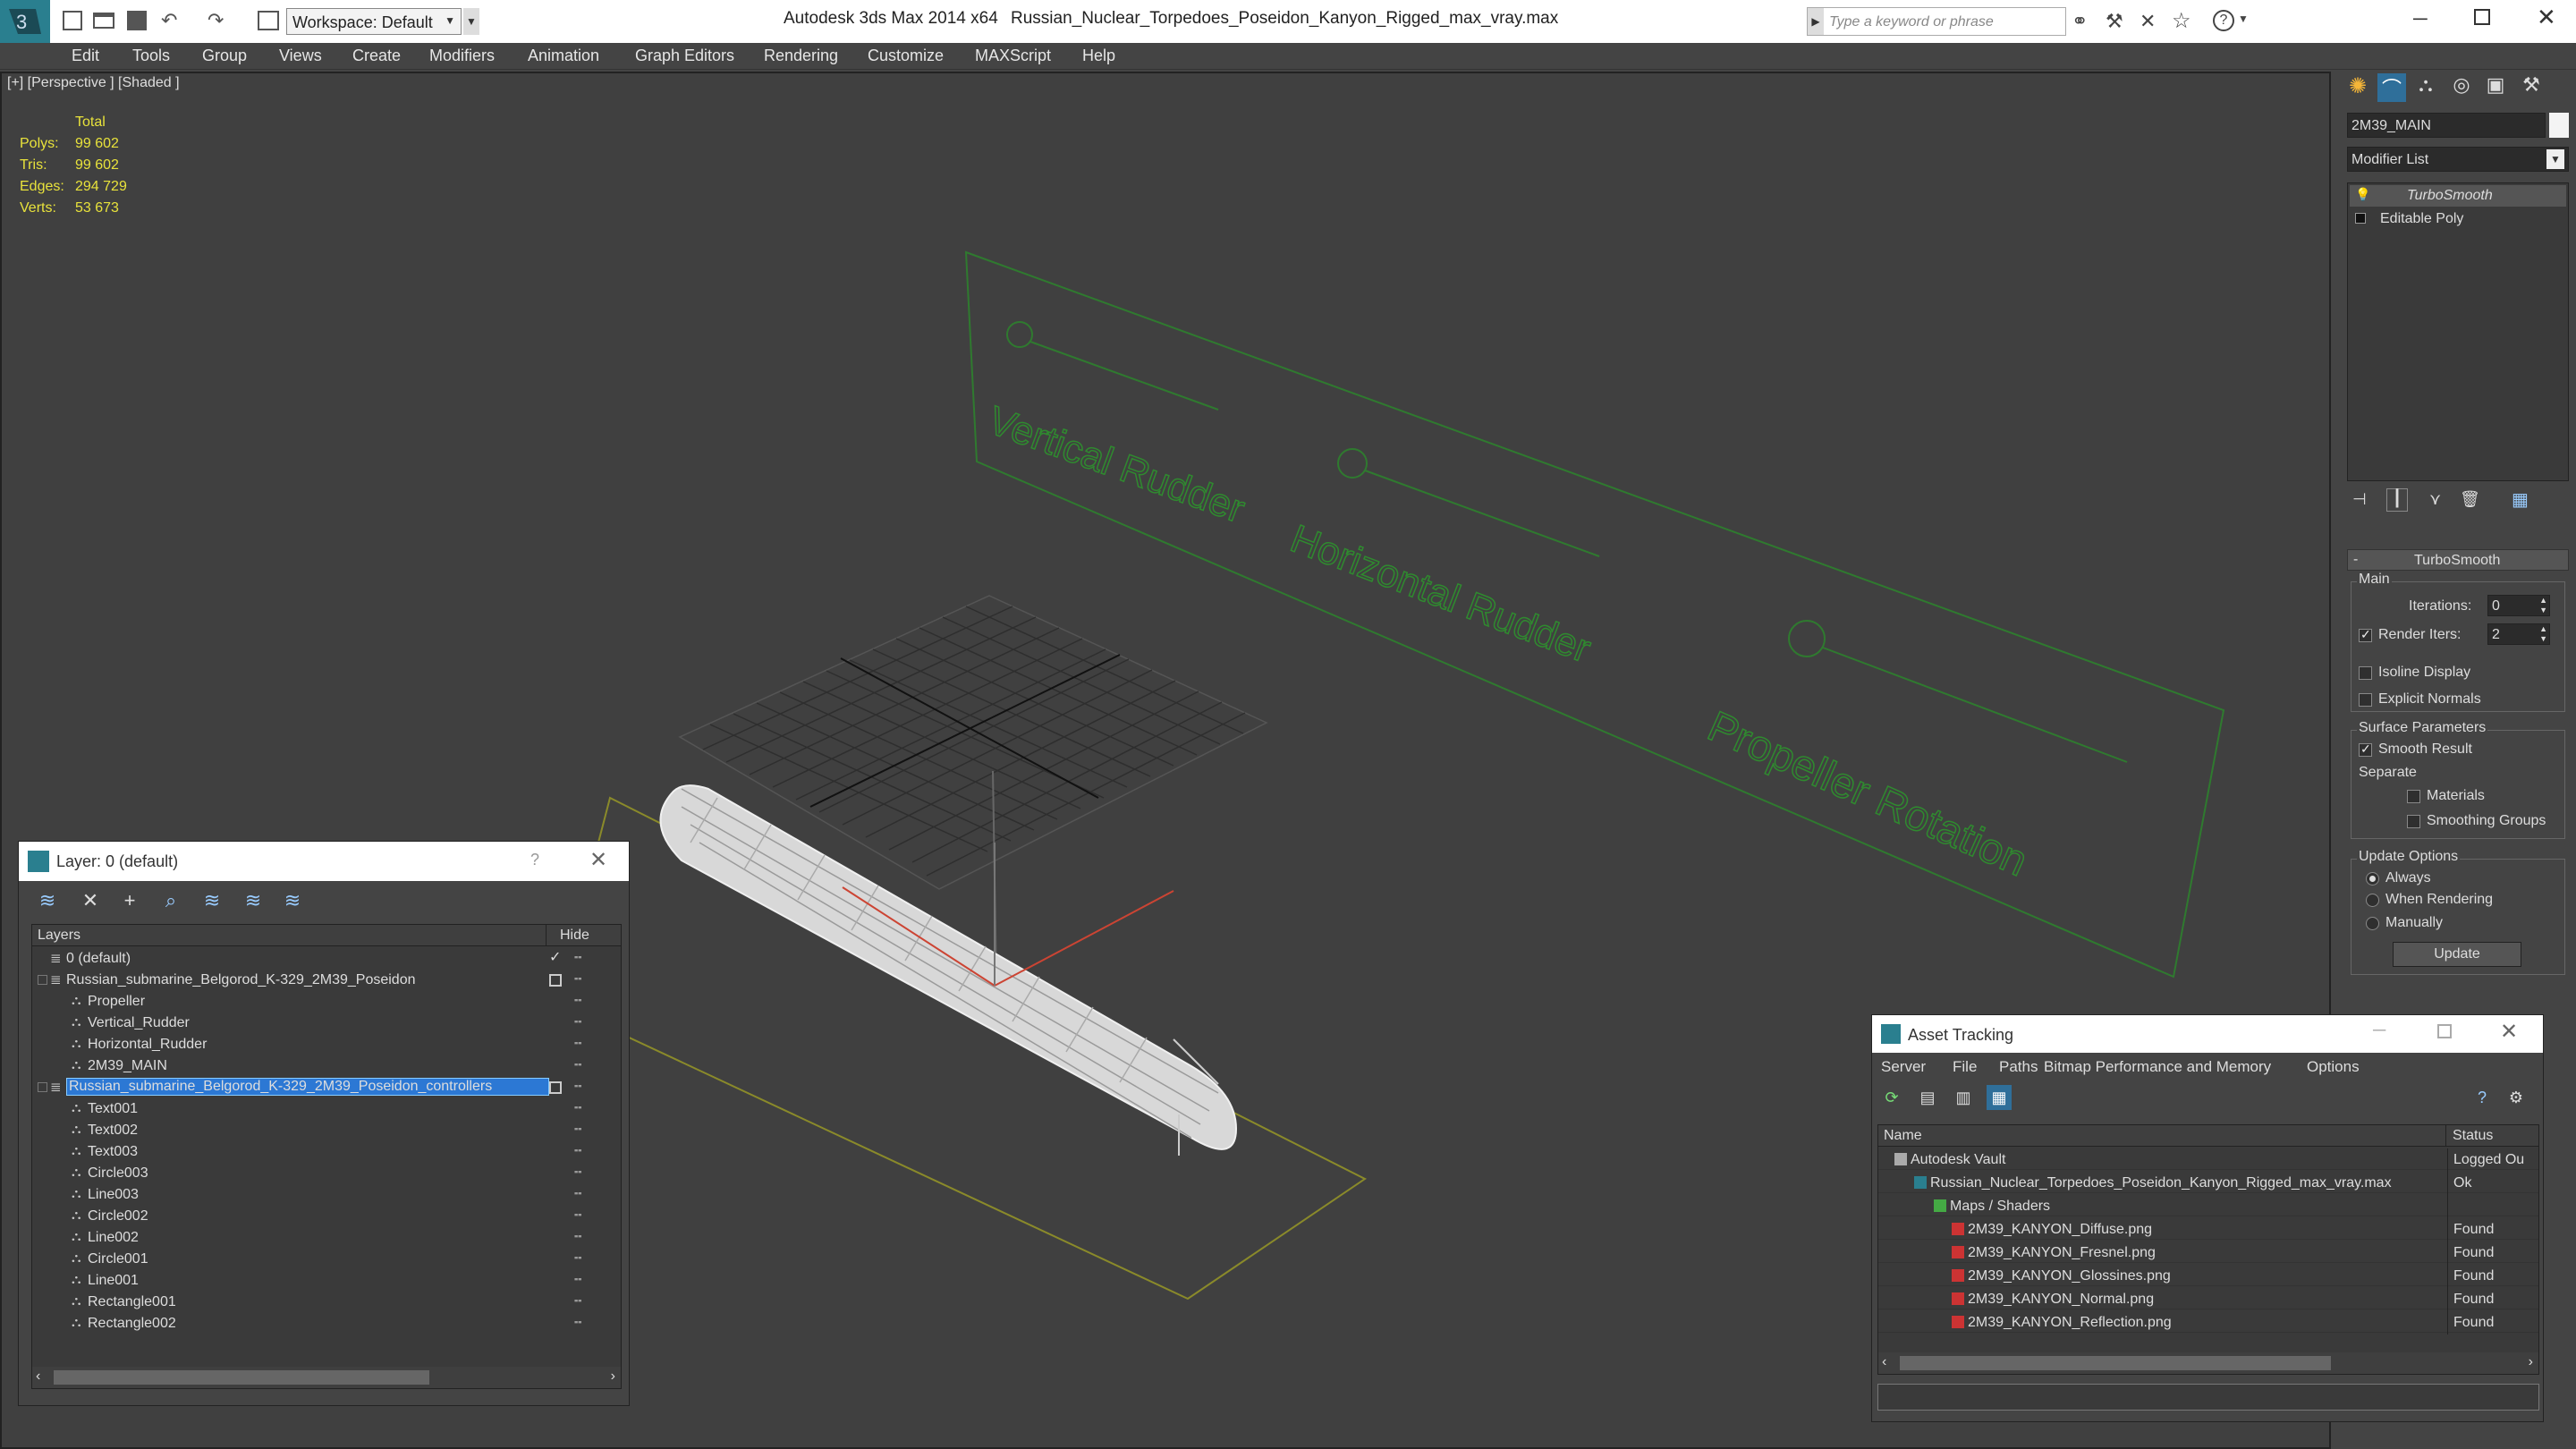 The height and width of the screenshot is (1449, 2576). Describe the element at coordinates (2243, 19) in the screenshot. I see `help-dropdown-icon: ▼` at that location.